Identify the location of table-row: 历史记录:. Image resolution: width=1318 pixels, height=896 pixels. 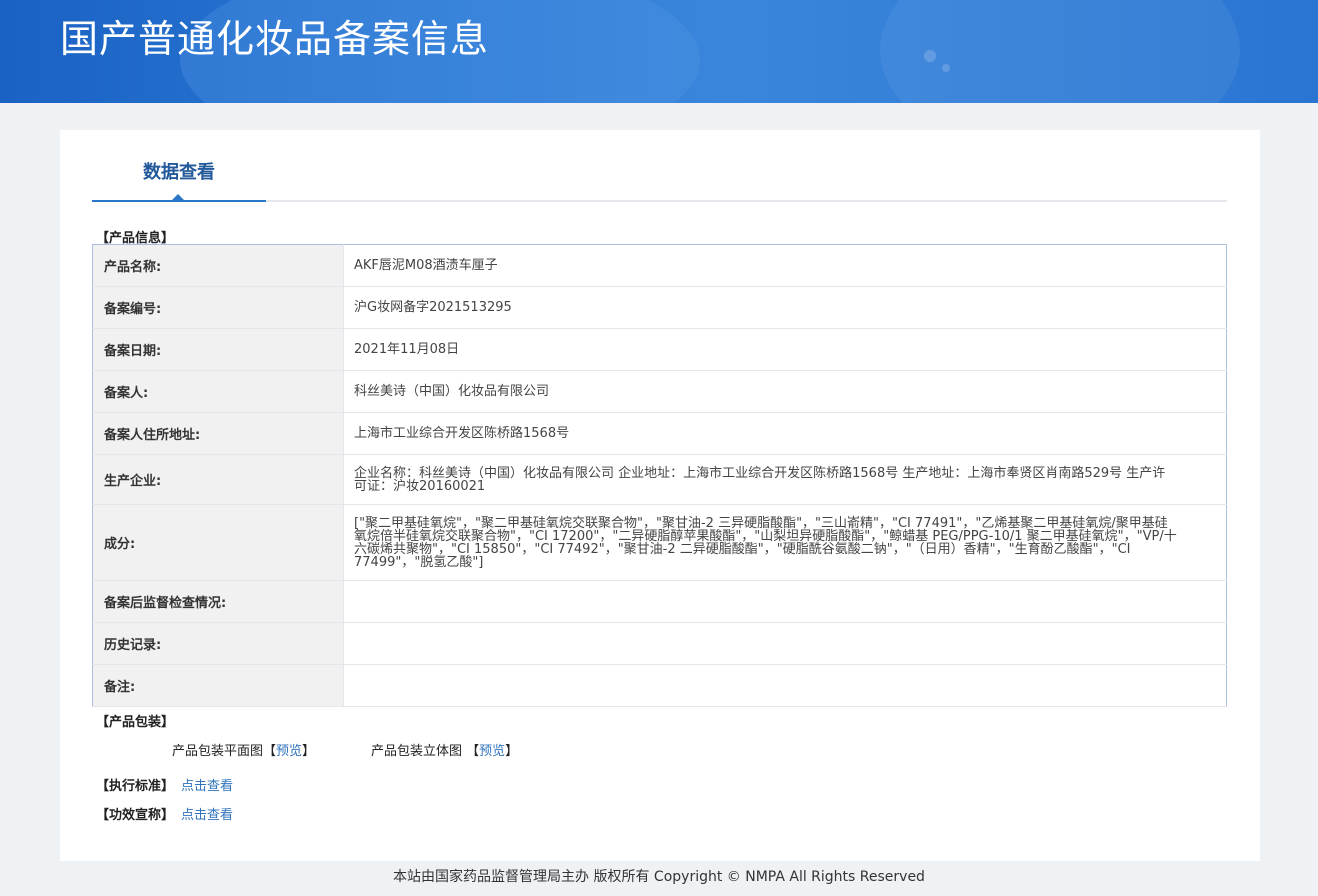
(659, 643).